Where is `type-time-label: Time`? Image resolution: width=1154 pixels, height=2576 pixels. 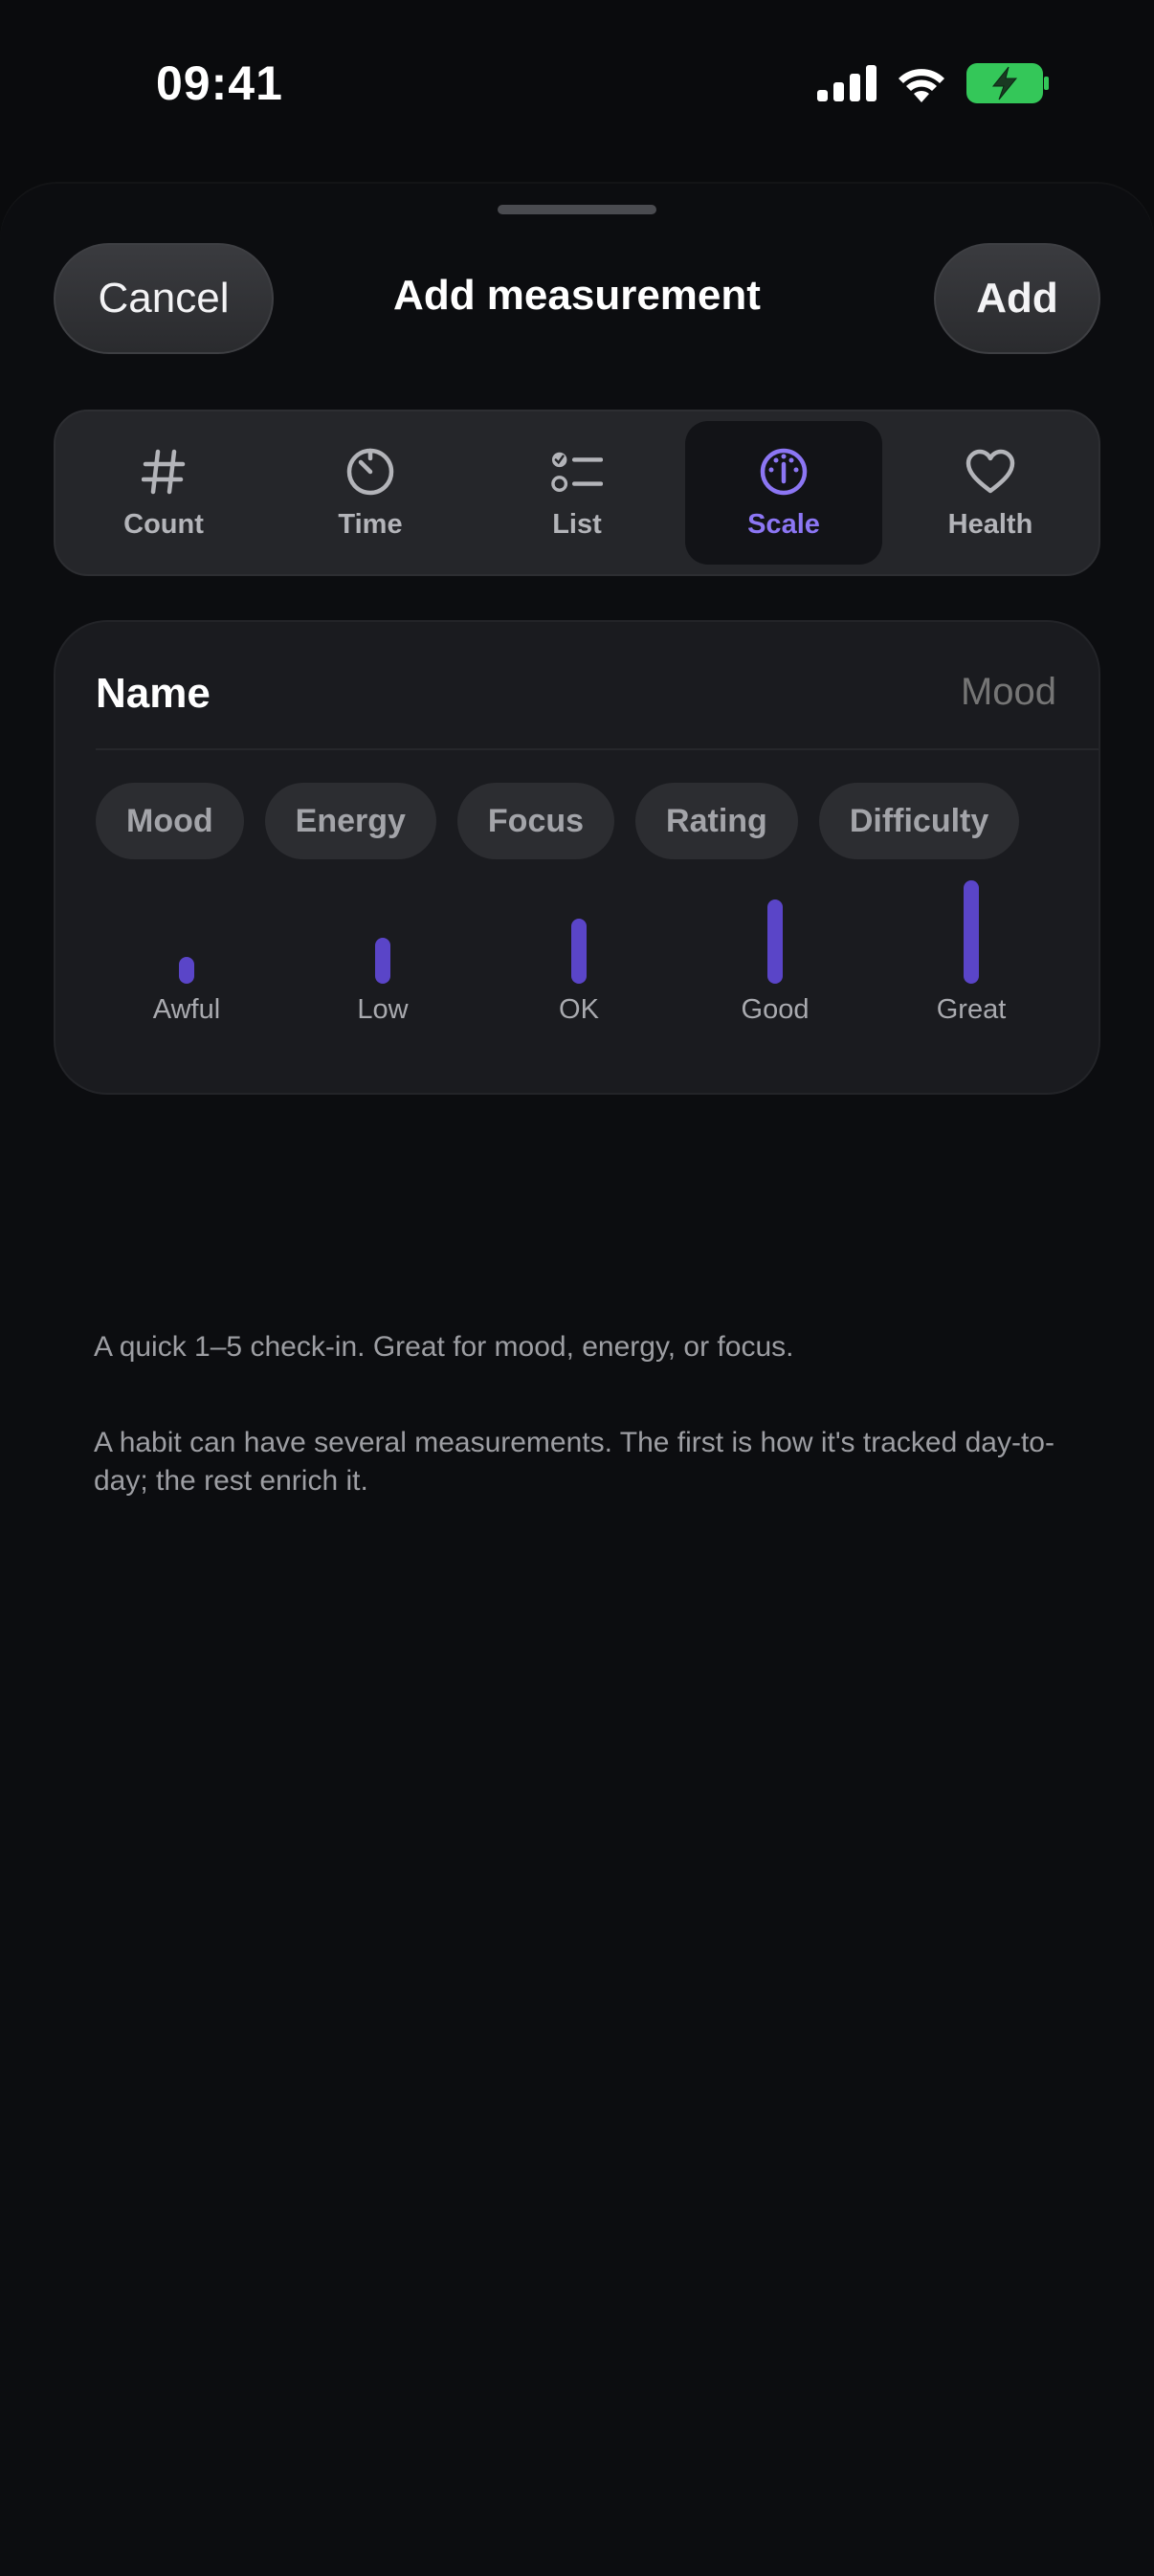 type-time-label: Time is located at coordinates (370, 524).